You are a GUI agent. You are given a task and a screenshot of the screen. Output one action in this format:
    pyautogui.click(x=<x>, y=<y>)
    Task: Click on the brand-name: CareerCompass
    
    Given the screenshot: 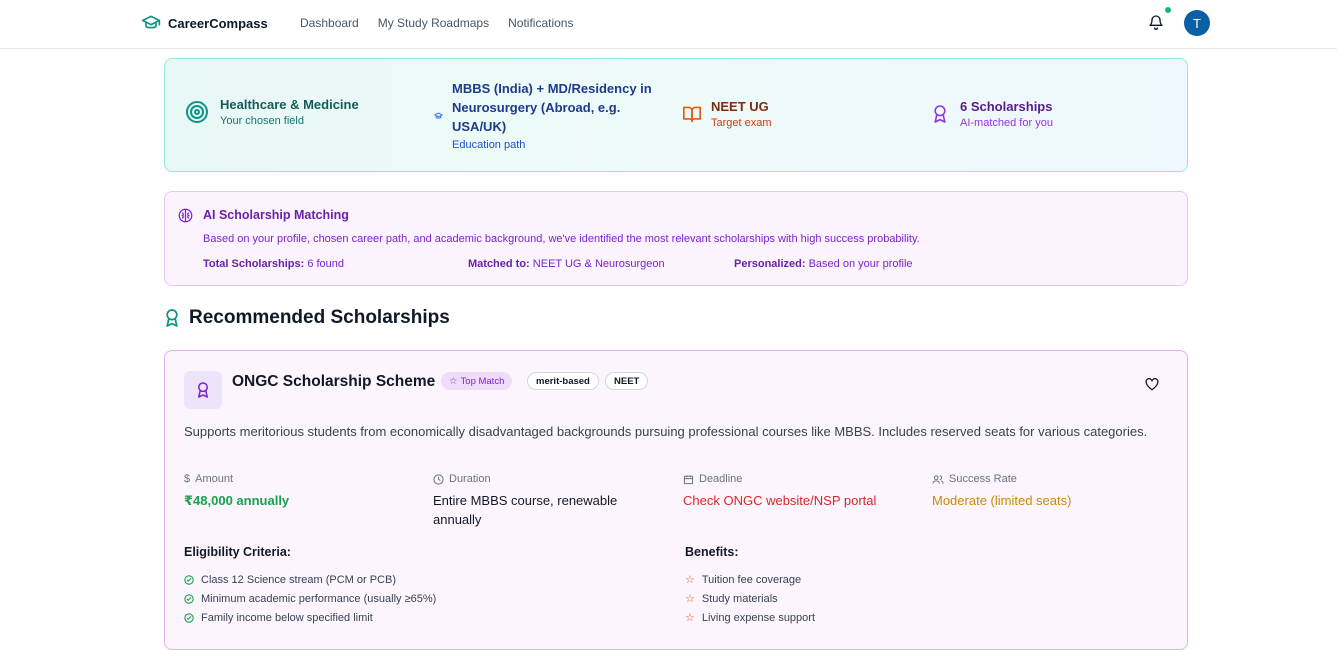 What is the action you would take?
    pyautogui.click(x=218, y=23)
    